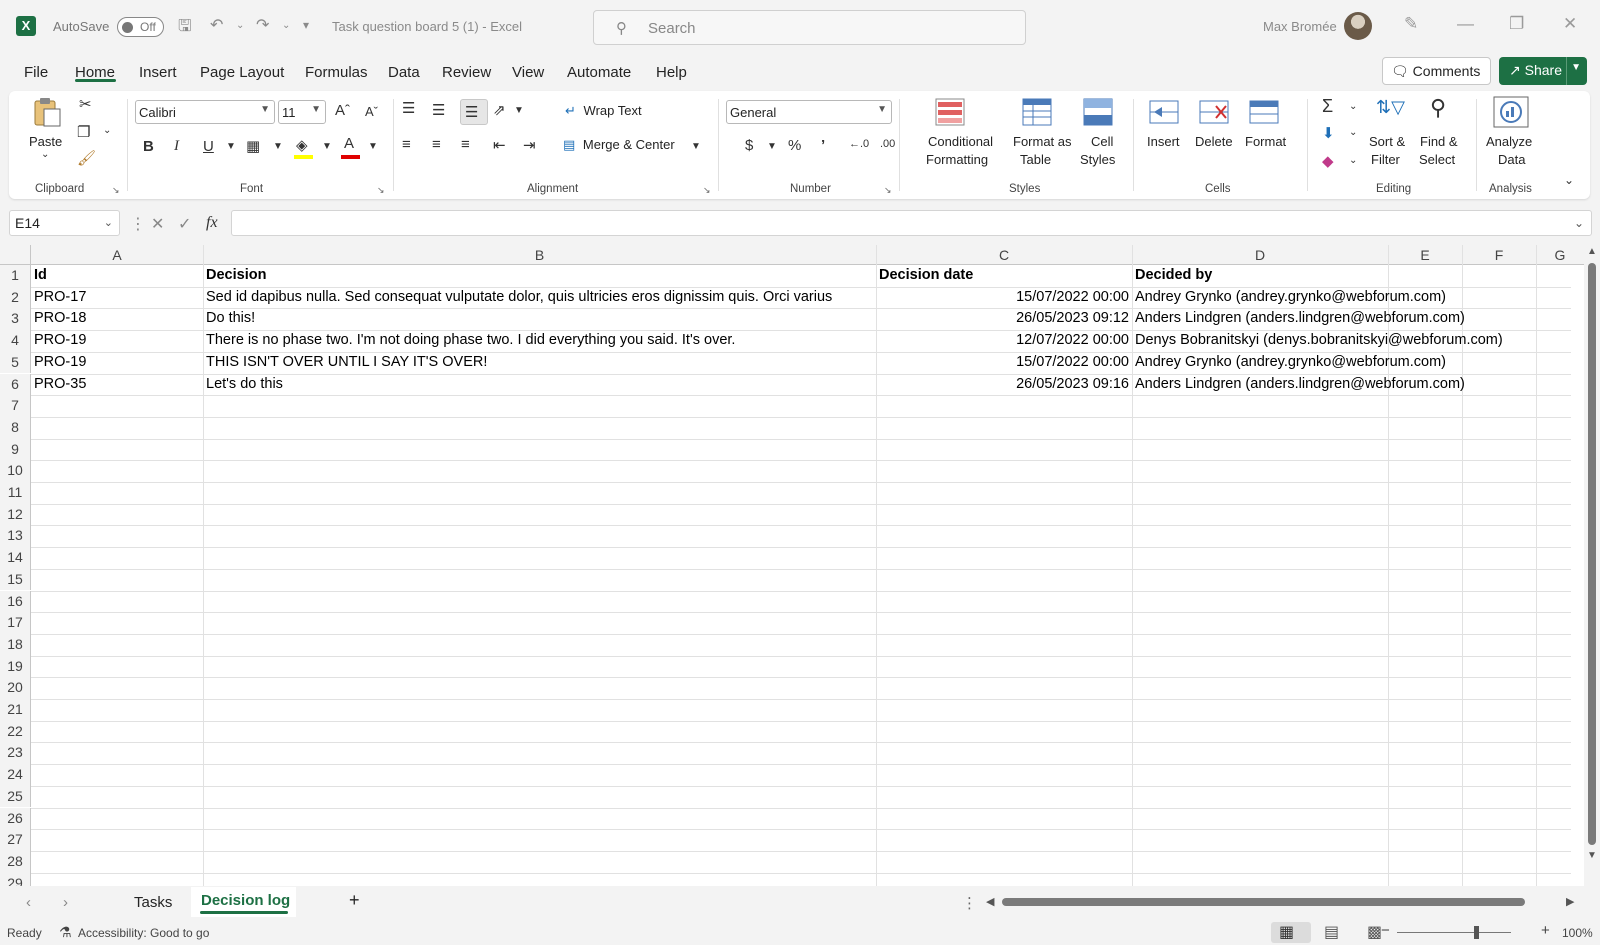 This screenshot has width=1600, height=945. I want to click on collapse-ribbon-icon: ⌄, so click(1569, 180).